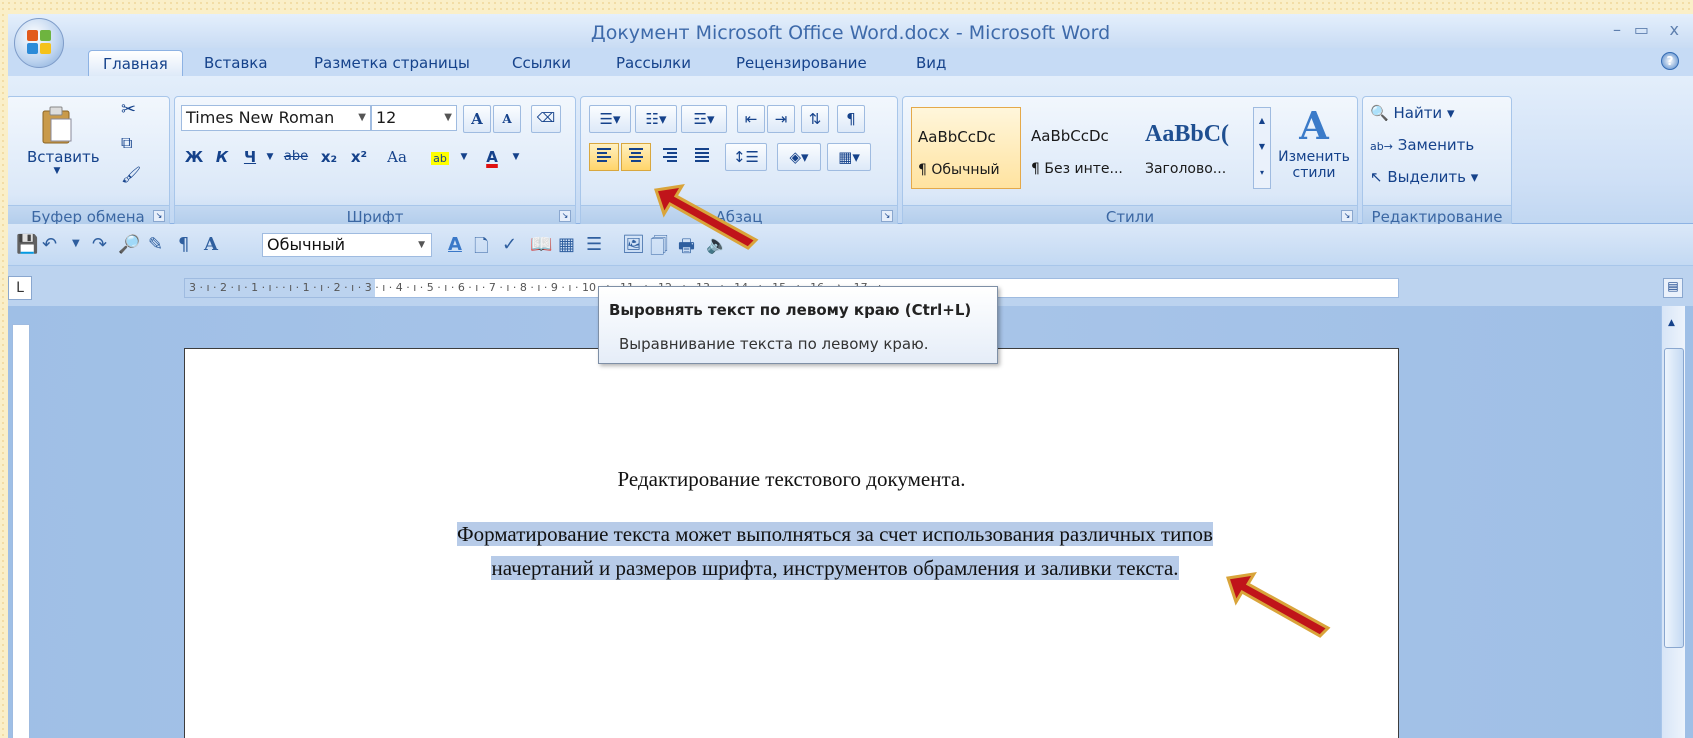 This screenshot has width=1693, height=738. Describe the element at coordinates (276, 118) in the screenshot. I see `font-name-combo: Times New Roman ▼` at that location.